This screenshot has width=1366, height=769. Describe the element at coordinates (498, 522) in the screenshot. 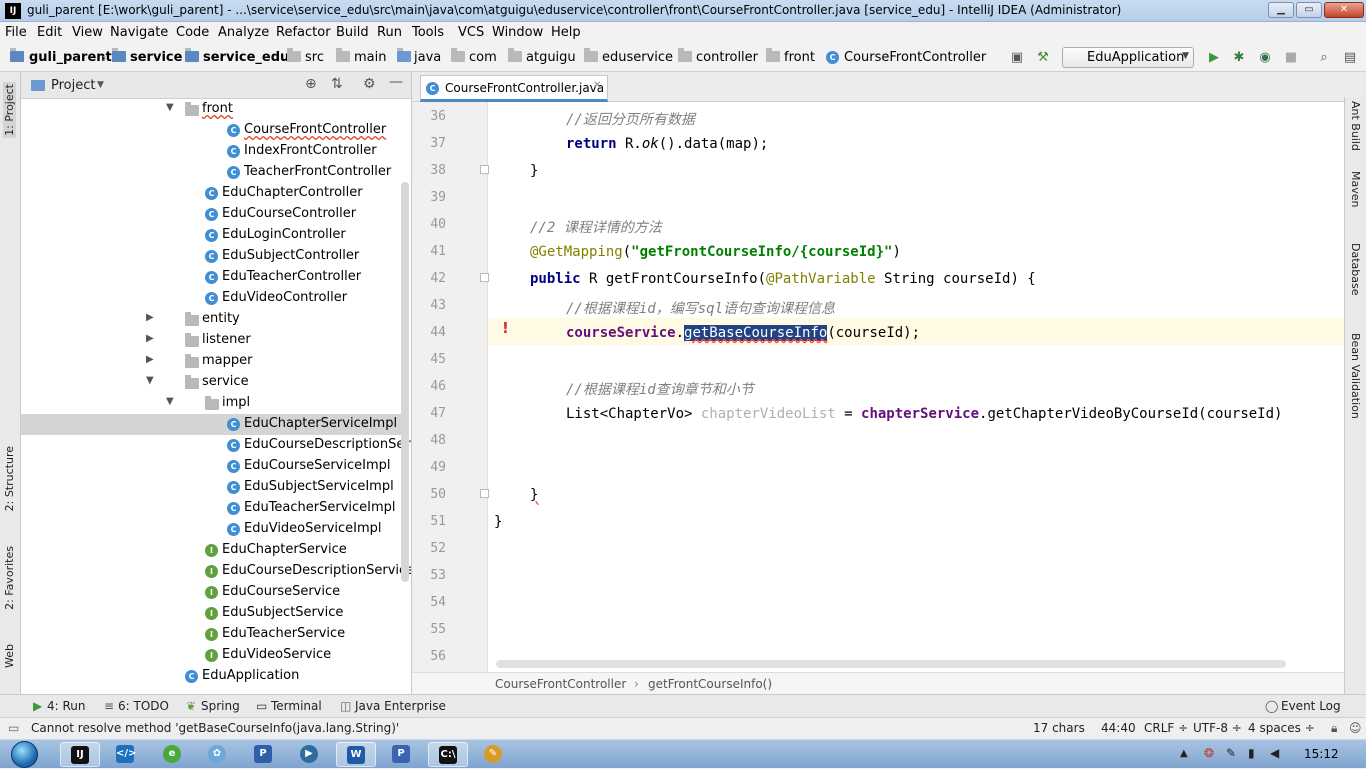

I see `code-line-51: }` at that location.